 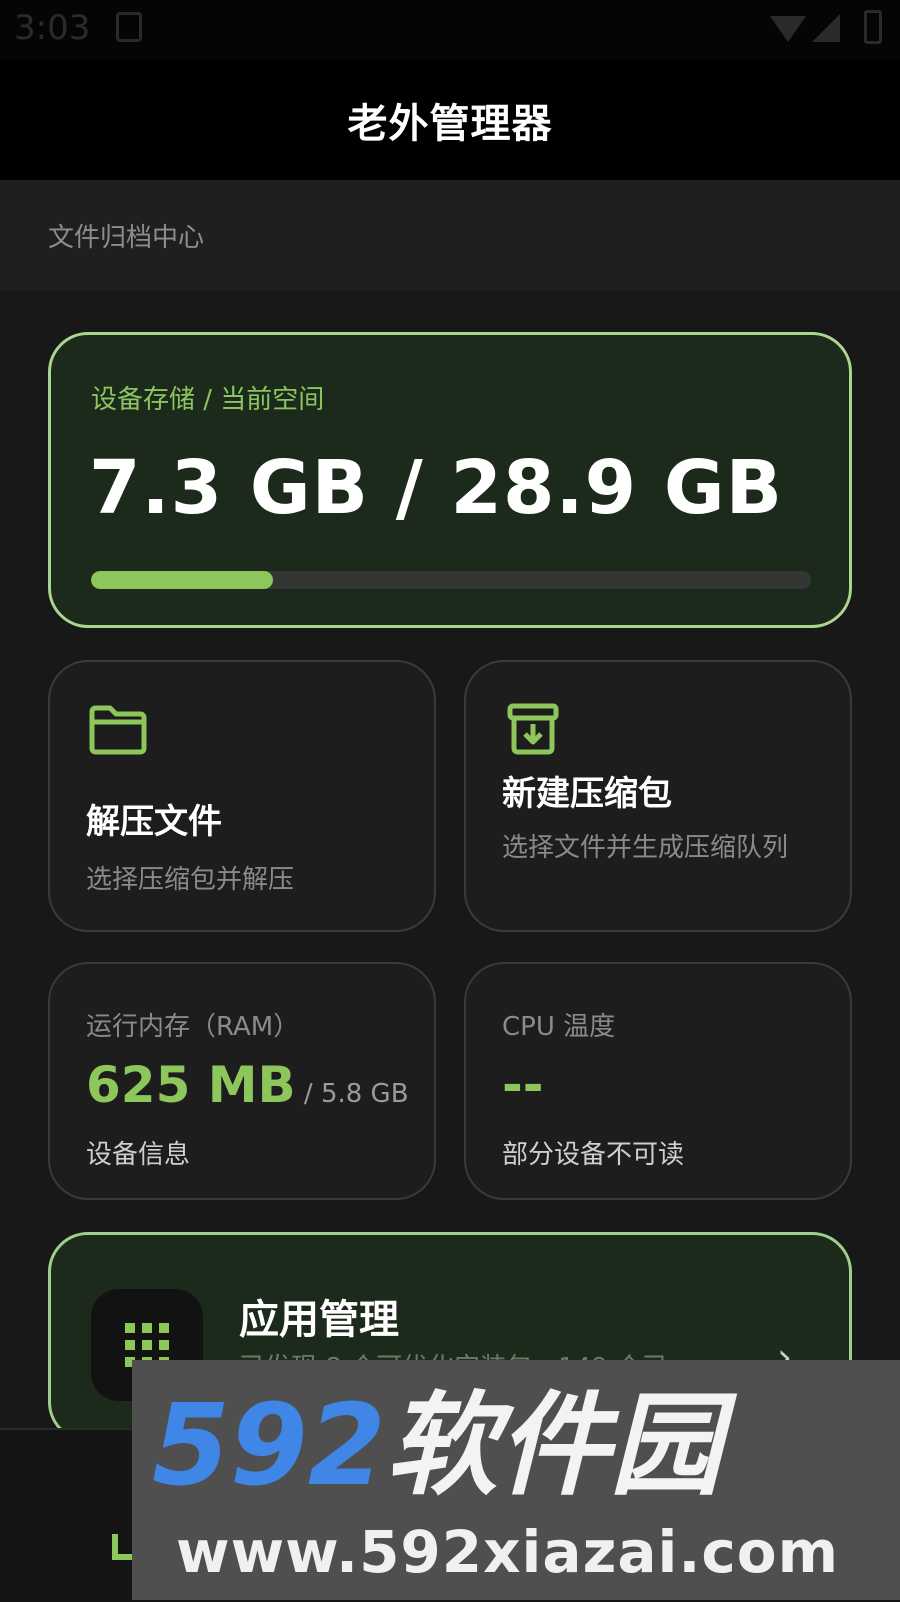 What do you see at coordinates (450, 235) in the screenshot?
I see `section-header: 文件归档中心` at bounding box center [450, 235].